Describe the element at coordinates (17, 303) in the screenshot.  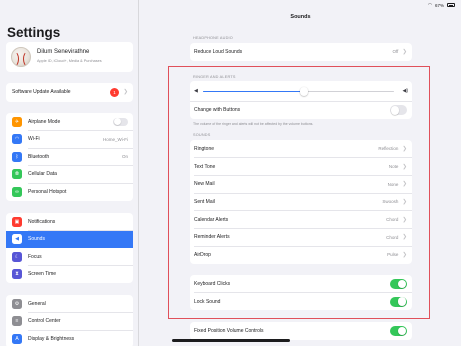
I see `gear-icon: ⚙` at that location.